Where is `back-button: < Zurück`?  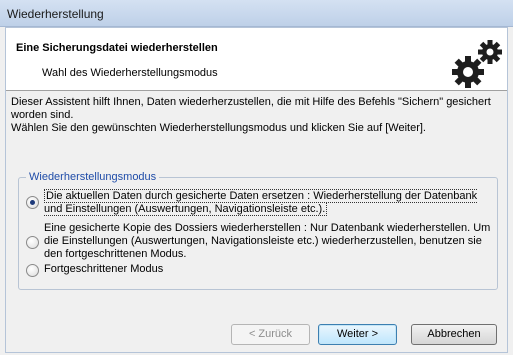 back-button: < Zurück is located at coordinates (270, 334).